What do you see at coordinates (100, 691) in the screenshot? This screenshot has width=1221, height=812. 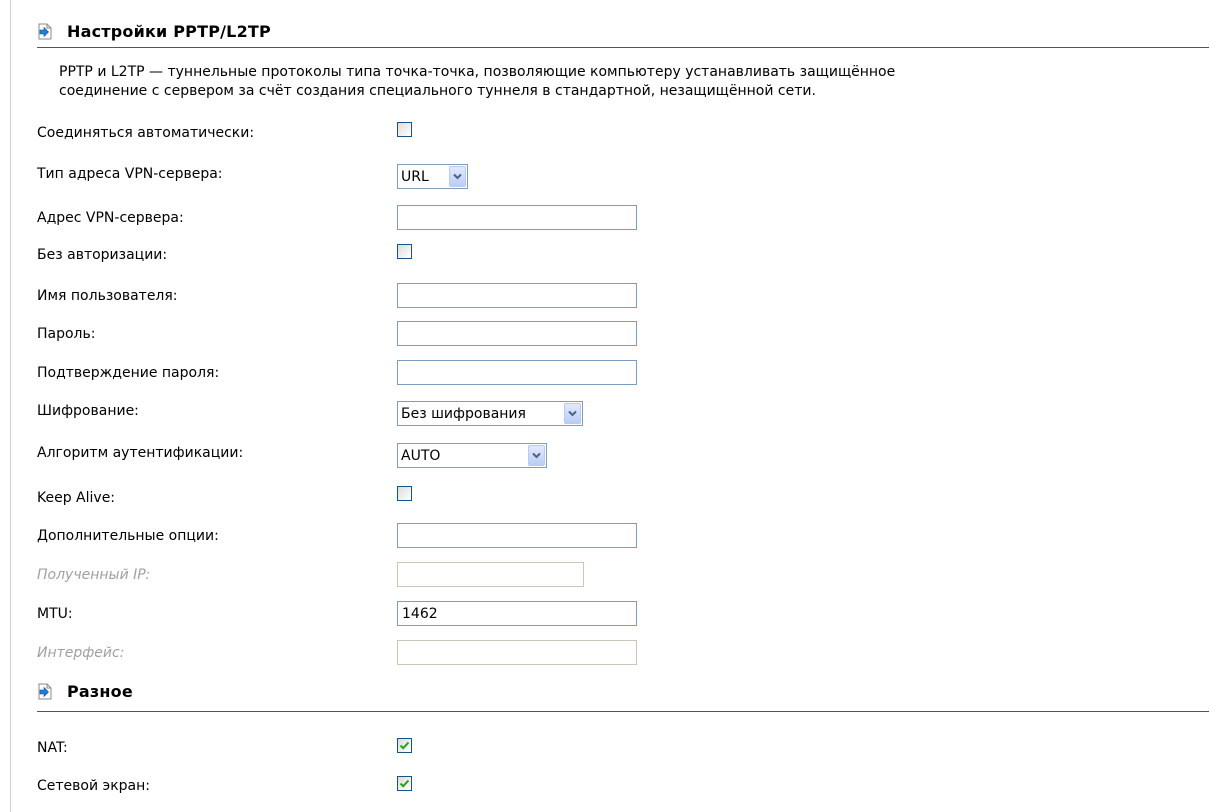 I see `misc-section-title: Разное` at bounding box center [100, 691].